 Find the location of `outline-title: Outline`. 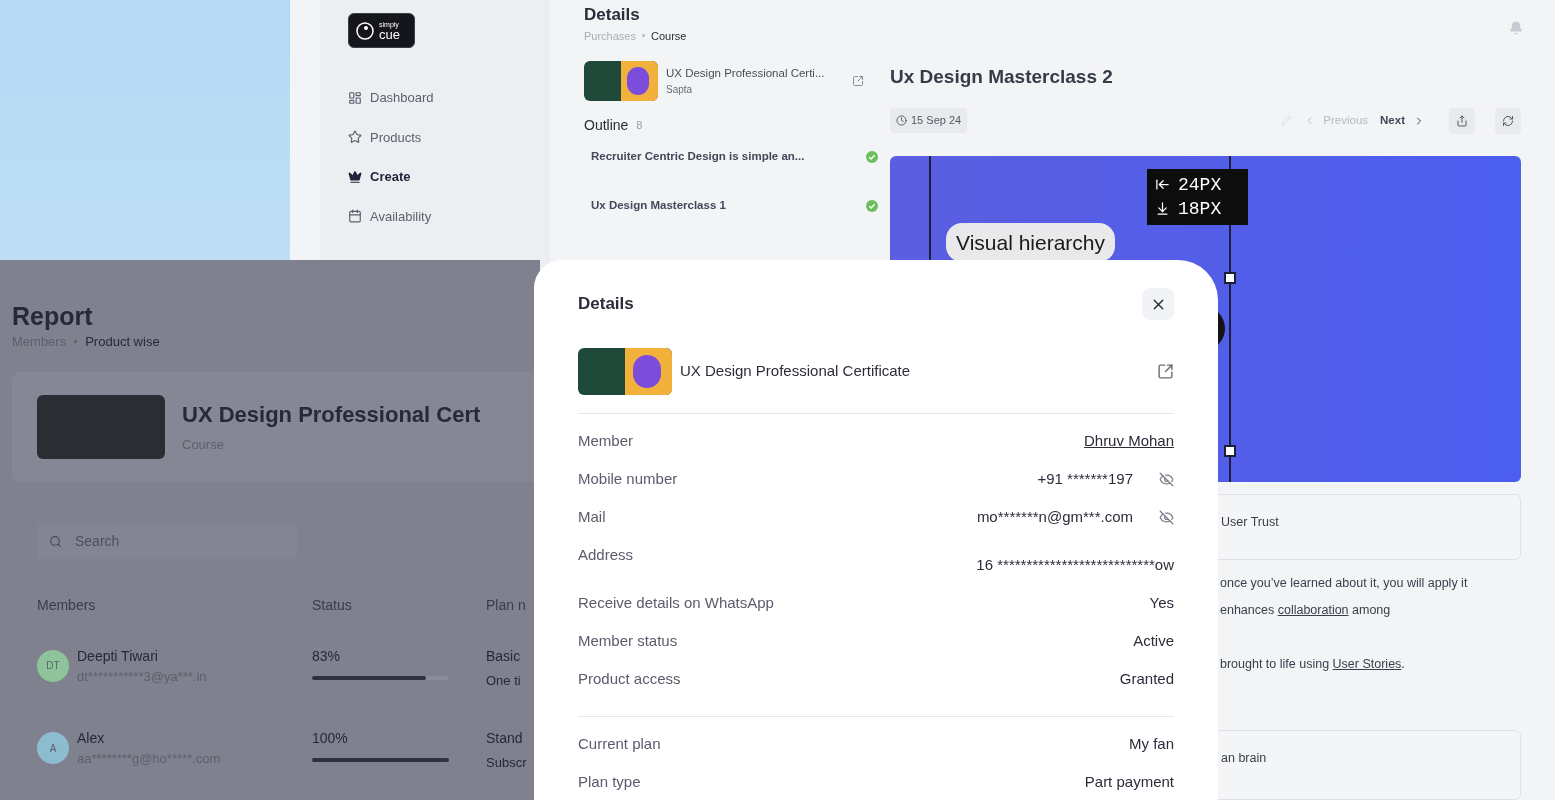

outline-title: Outline is located at coordinates (606, 125).